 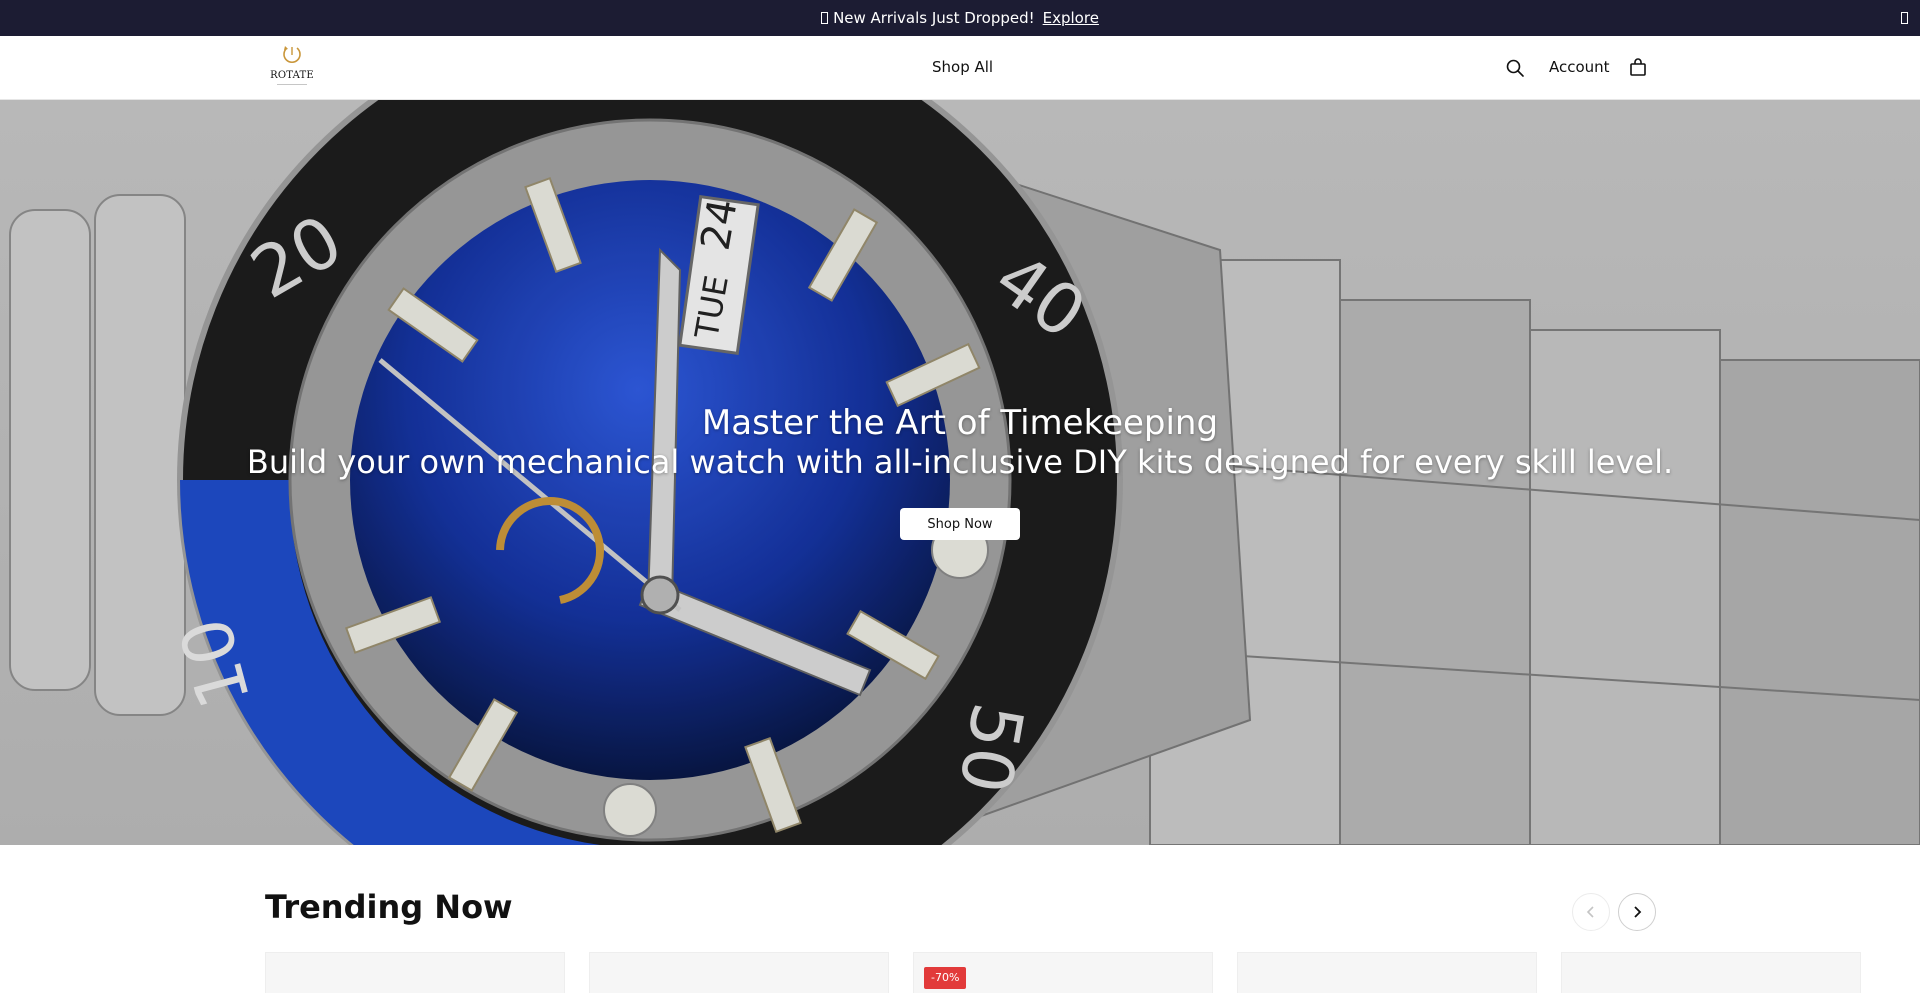 I want to click on rotate-logo-icon, so click(x=292, y=54).